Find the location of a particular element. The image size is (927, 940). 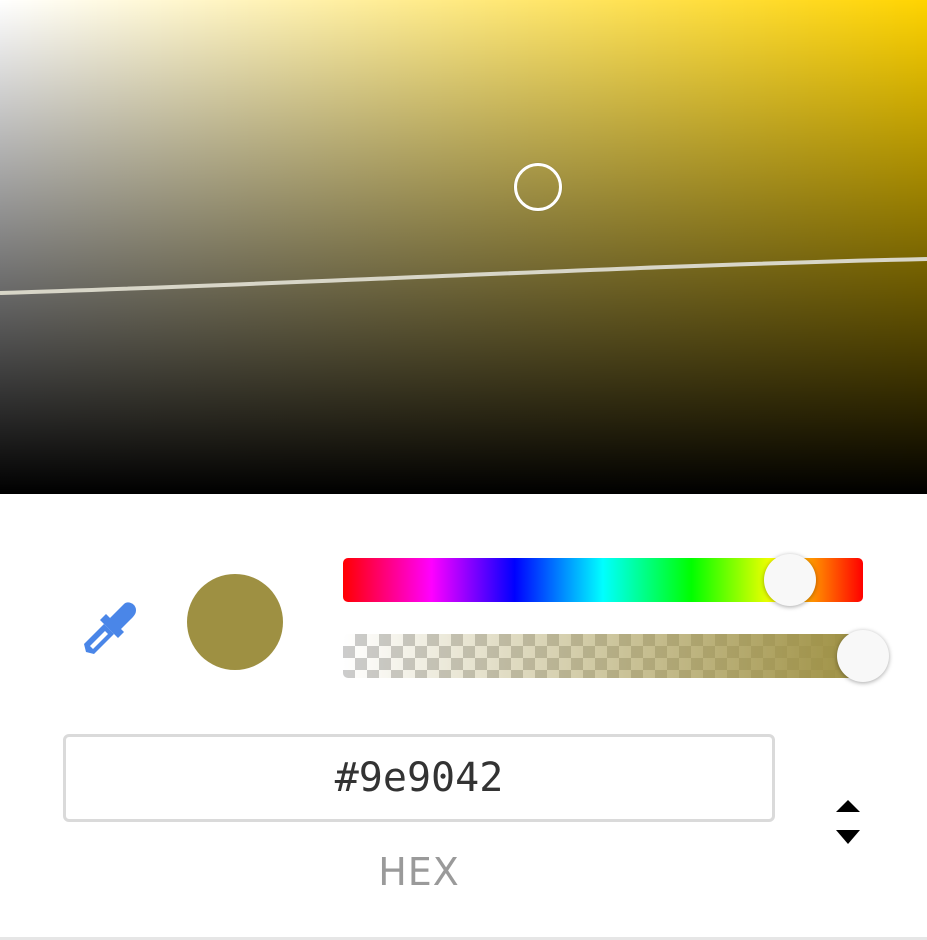

hex-label: HEX is located at coordinates (419, 872).